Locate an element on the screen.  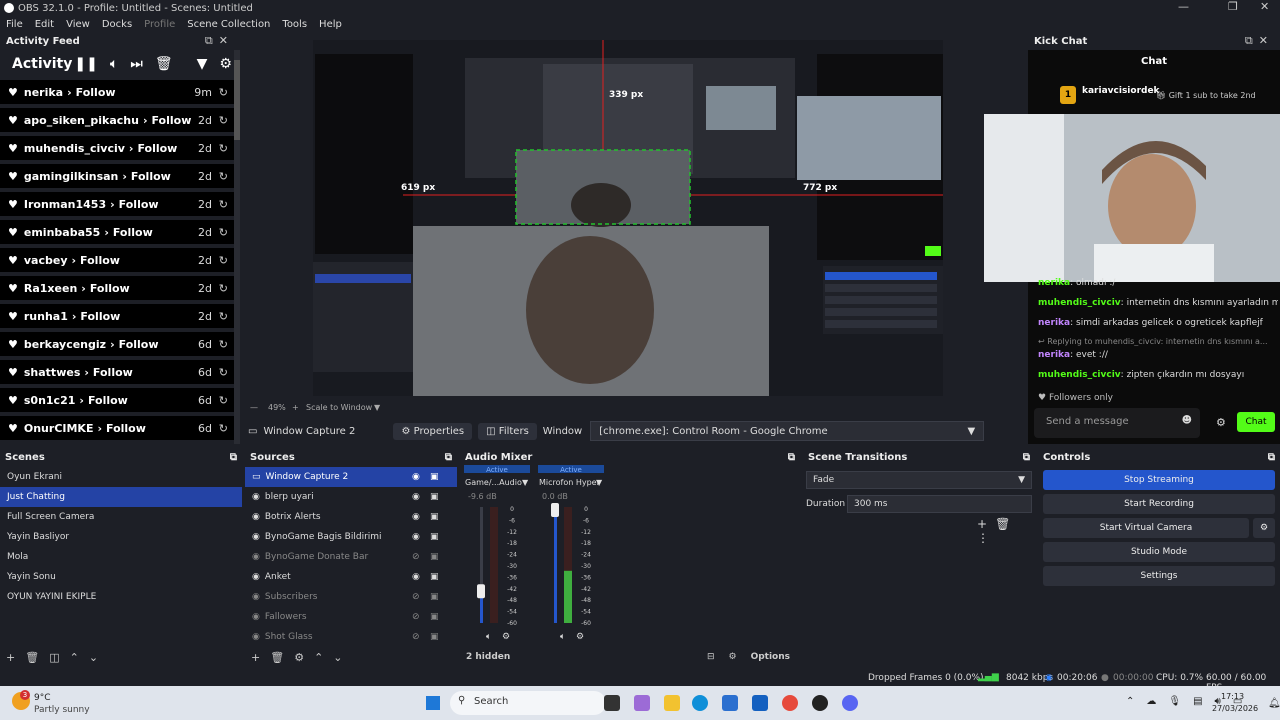
remove-source-icon: 🗑︎ is located at coordinates (277, 657).